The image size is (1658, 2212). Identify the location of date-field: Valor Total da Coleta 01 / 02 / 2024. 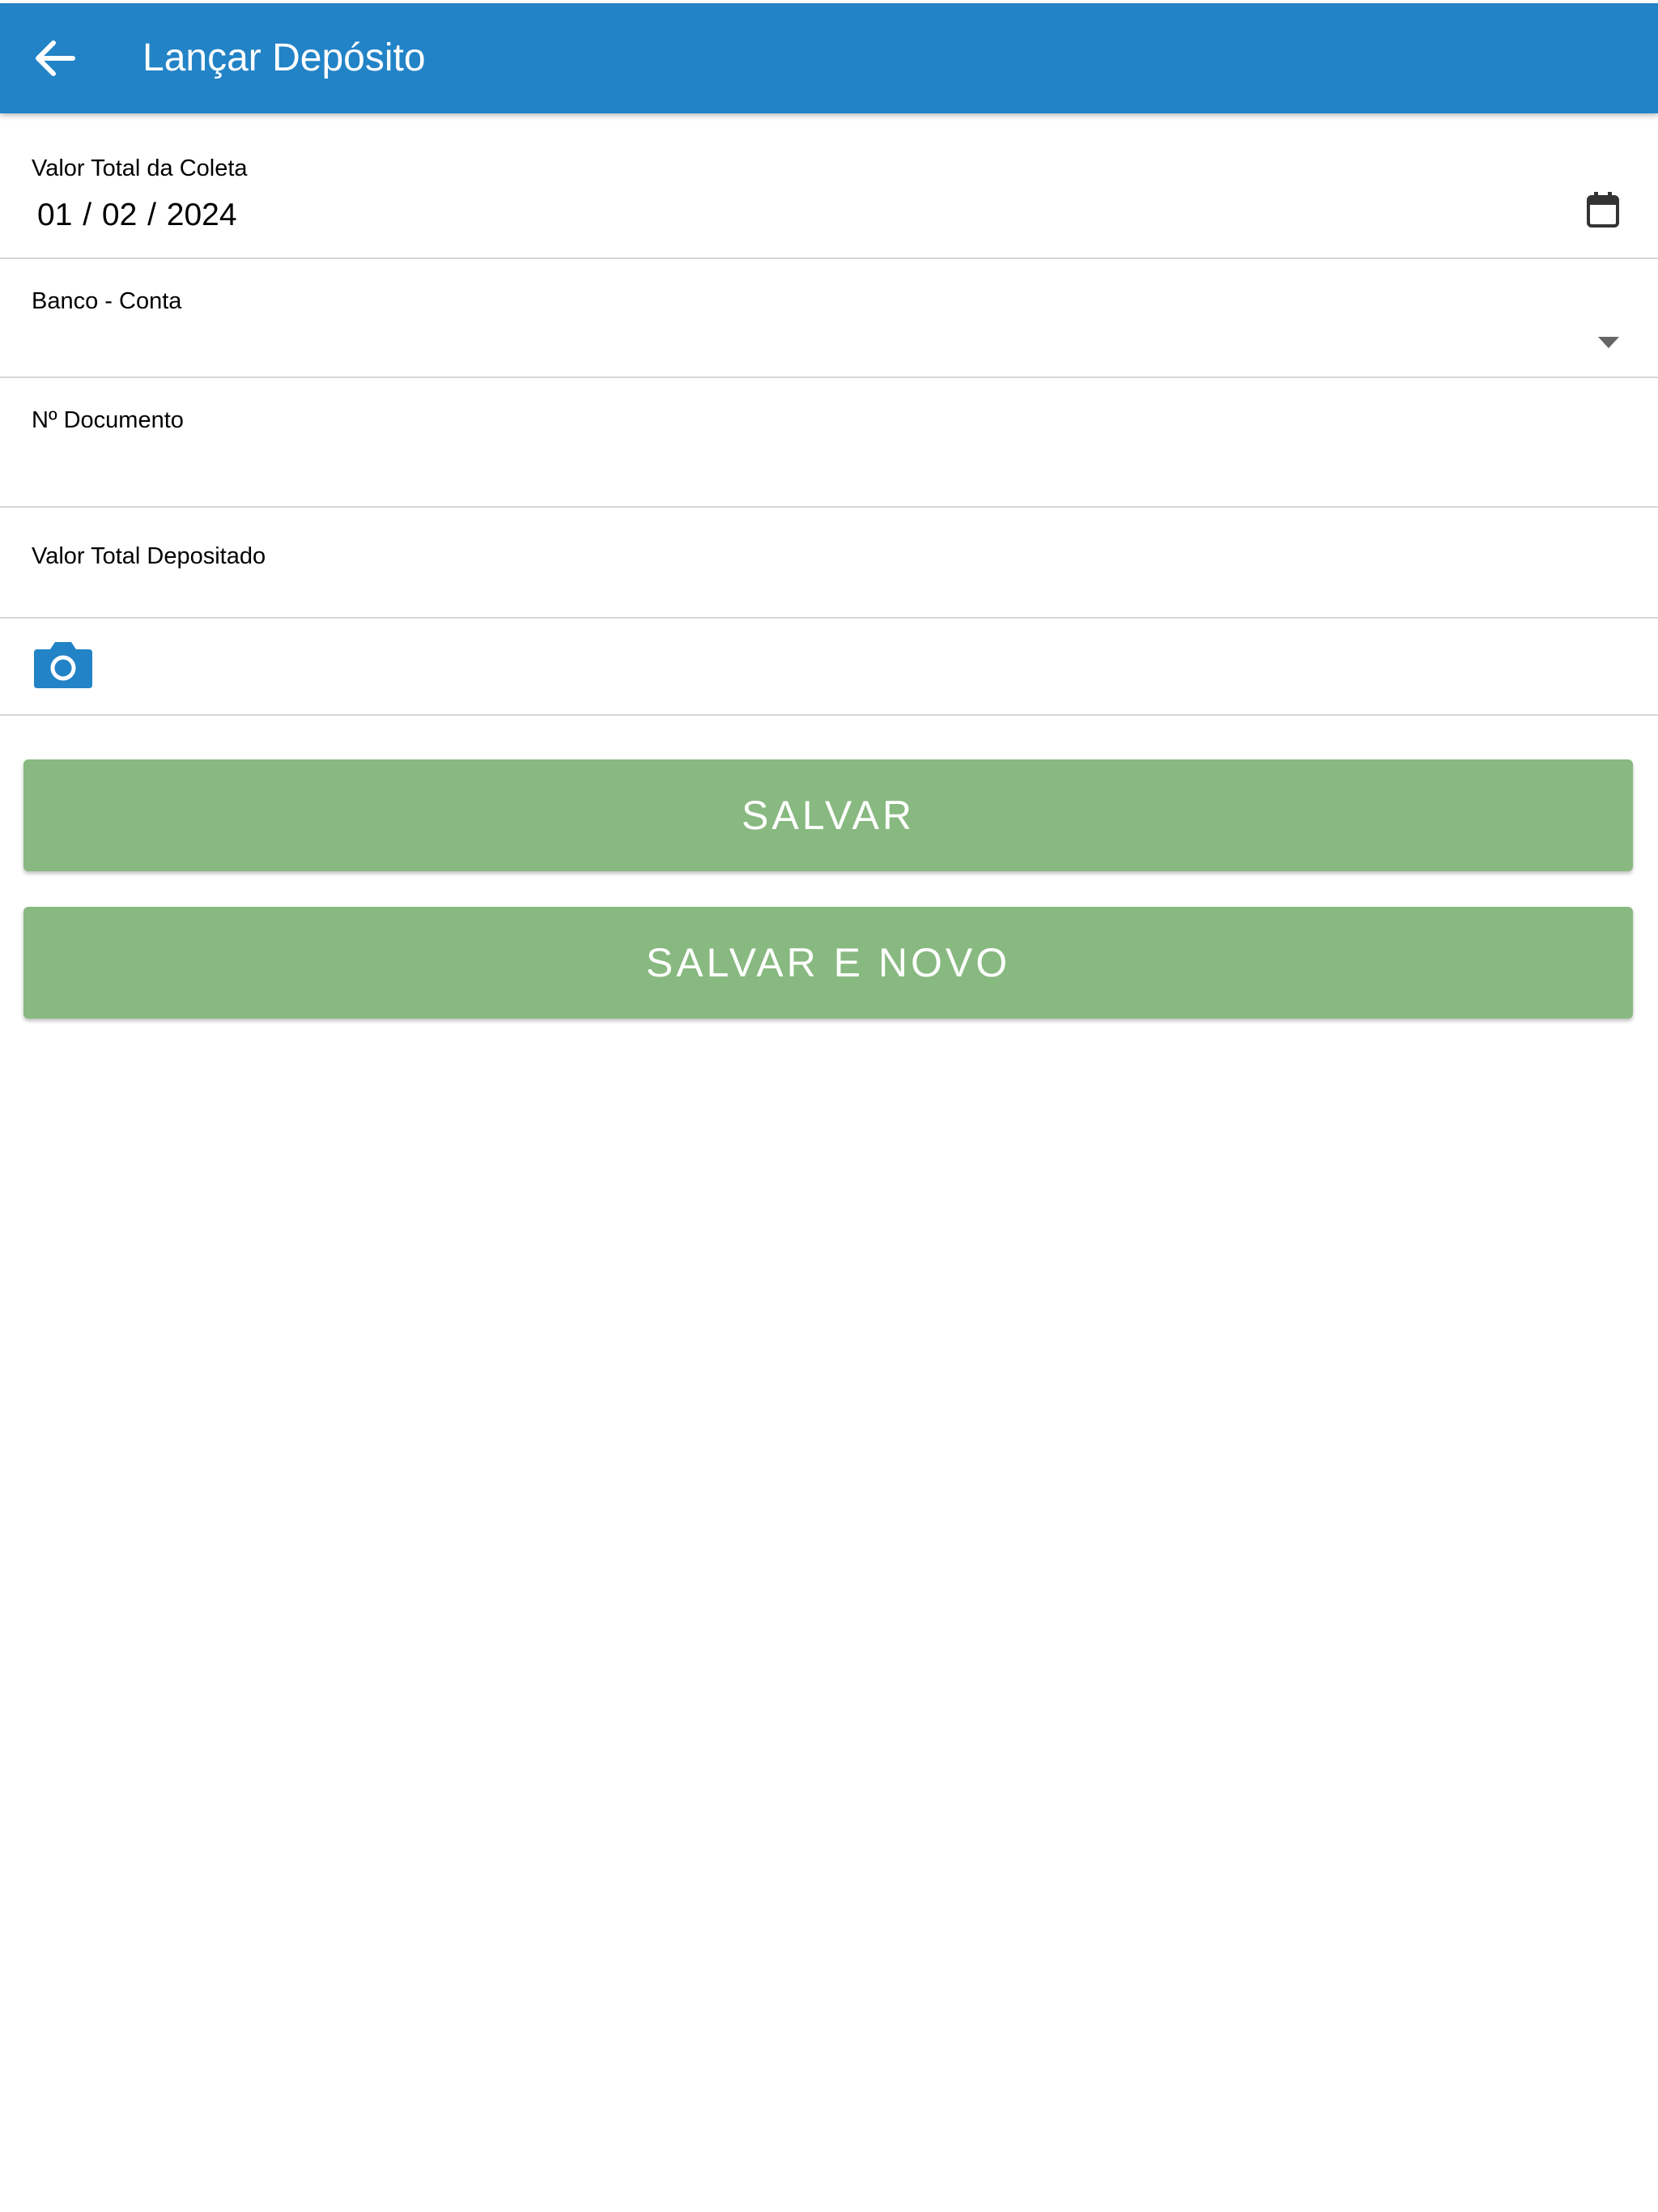
(829, 186).